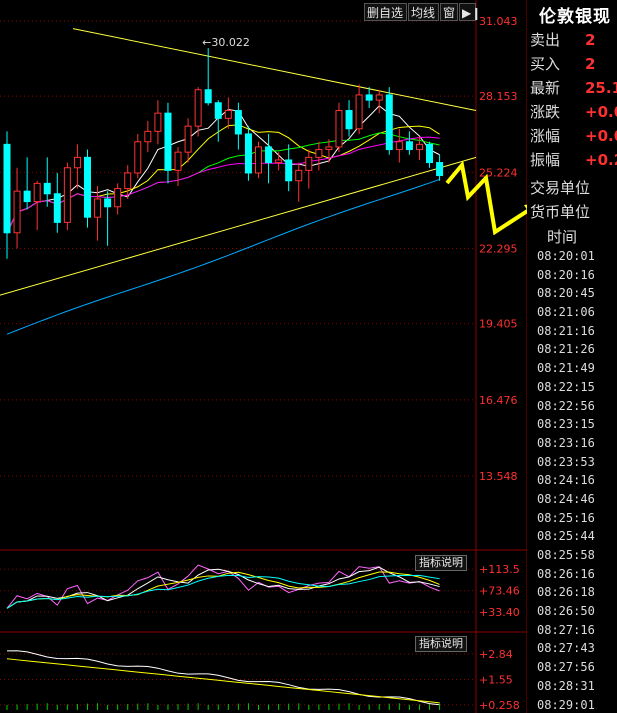 Image resolution: width=617 pixels, height=713 pixels. I want to click on ma10-line, so click(223, 178).